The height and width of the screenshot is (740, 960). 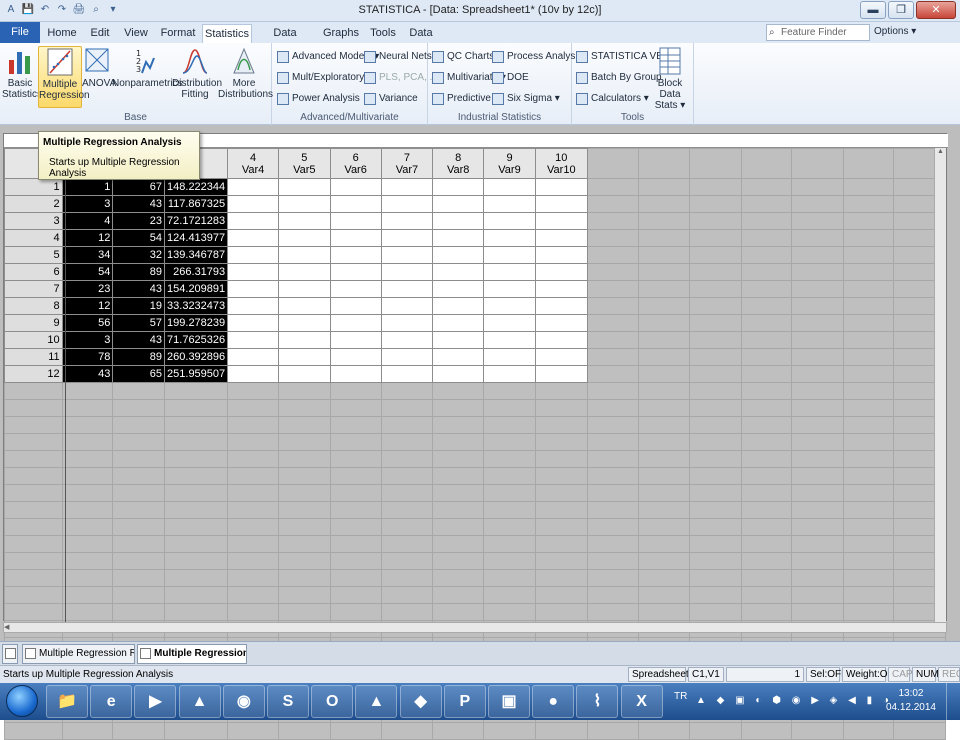 What do you see at coordinates (139, 340) in the screenshot?
I see `cell: 43` at bounding box center [139, 340].